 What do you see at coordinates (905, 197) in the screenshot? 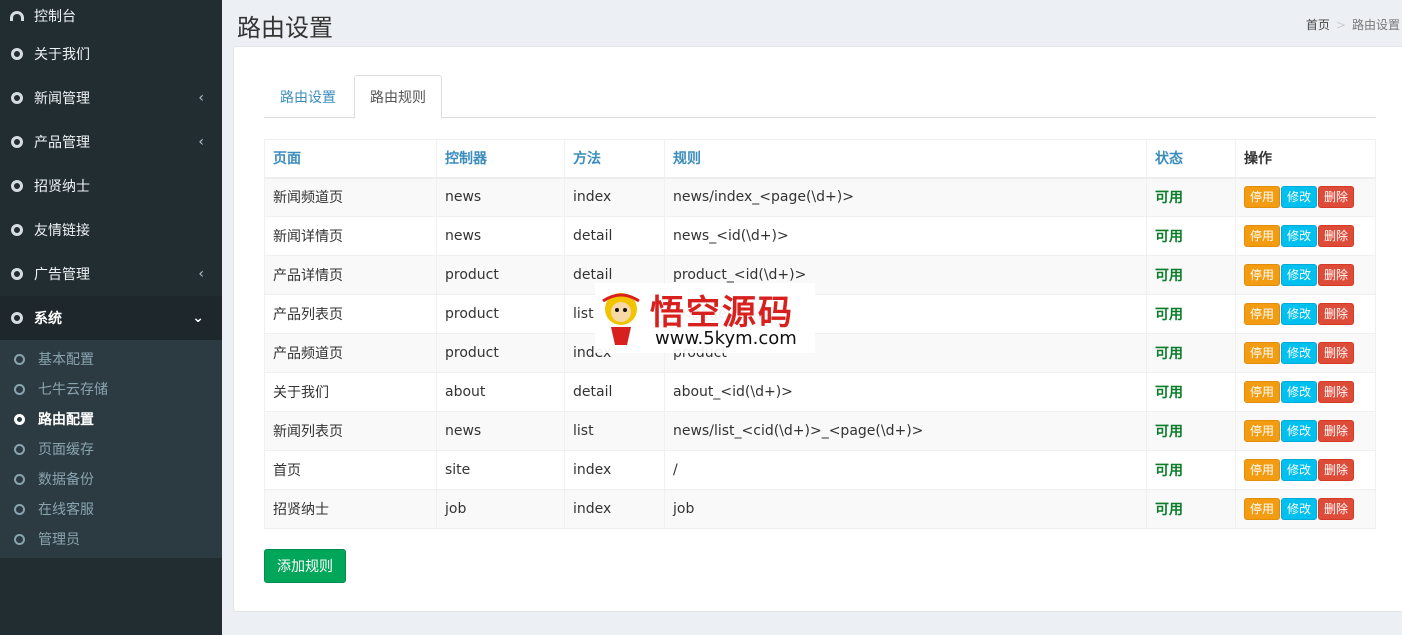
I see `cell-rule: news/index_<page(\d+)>` at bounding box center [905, 197].